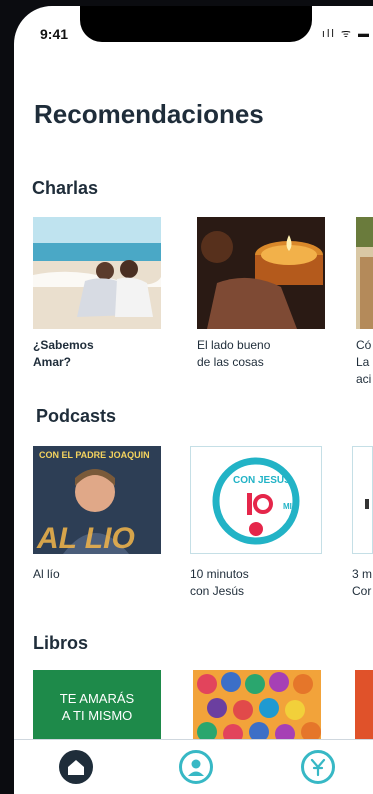 The width and height of the screenshot is (373, 794). Describe the element at coordinates (86, 538) in the screenshot. I see `podcast-1-cover-bottom: AL LIO` at that location.